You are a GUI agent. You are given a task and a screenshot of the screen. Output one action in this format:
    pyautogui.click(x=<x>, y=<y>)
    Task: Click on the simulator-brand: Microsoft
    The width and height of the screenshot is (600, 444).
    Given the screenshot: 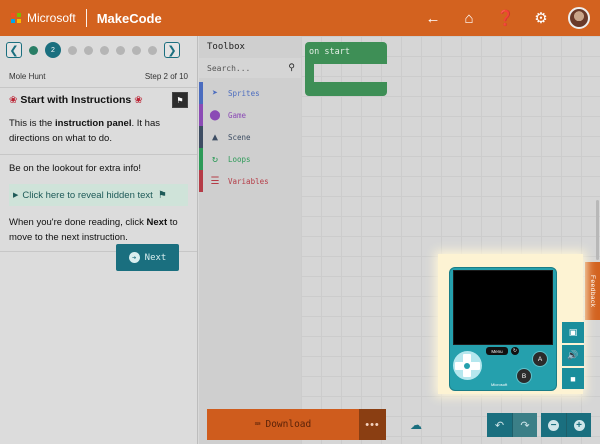 What is the action you would take?
    pyautogui.click(x=499, y=384)
    